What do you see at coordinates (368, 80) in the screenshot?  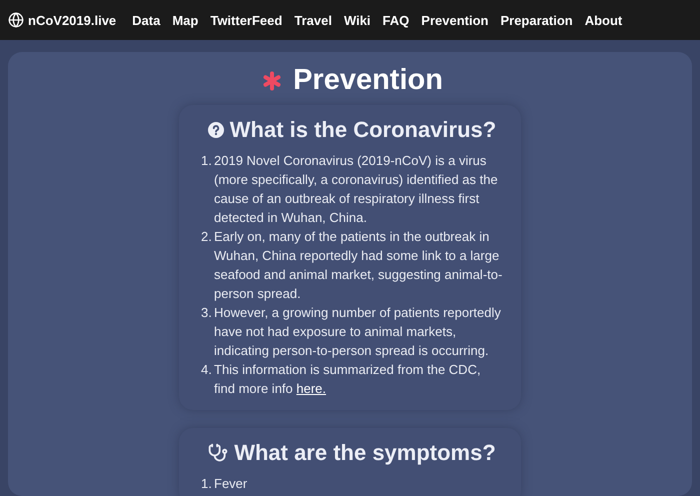 I see `page-title: Prevention` at bounding box center [368, 80].